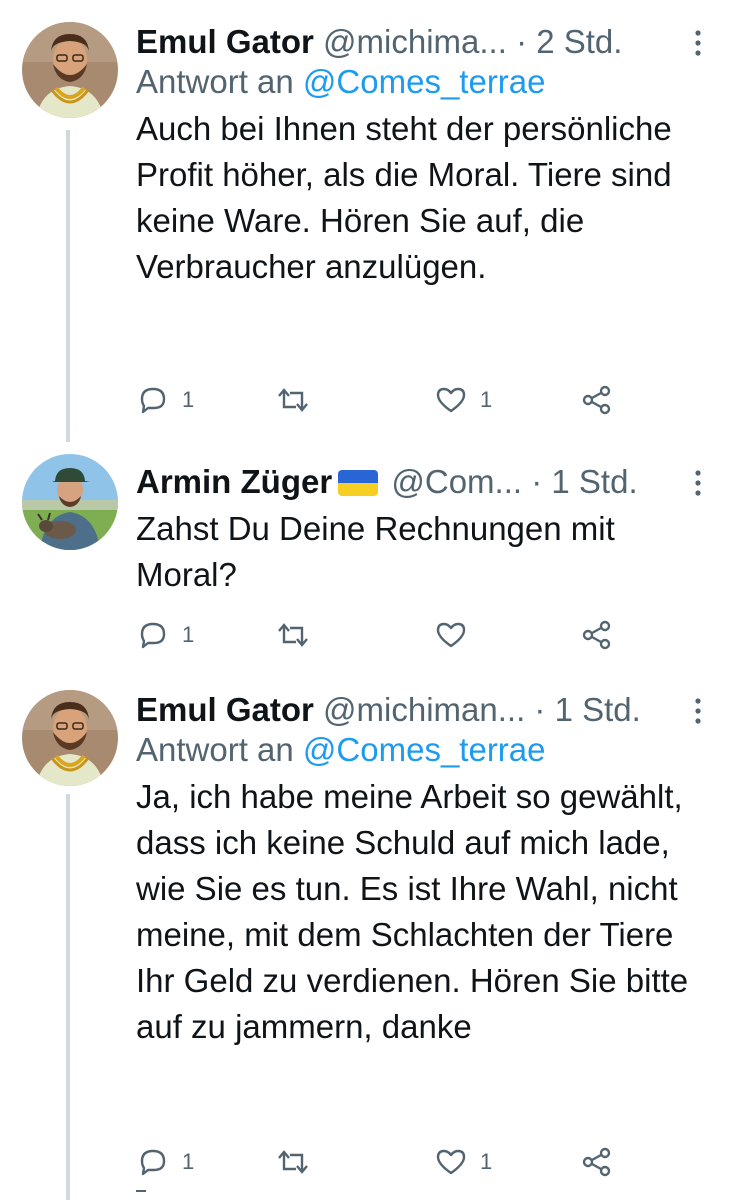  I want to click on tweet-header: Emul Gator @michima... · 2 Std., so click(422, 42).